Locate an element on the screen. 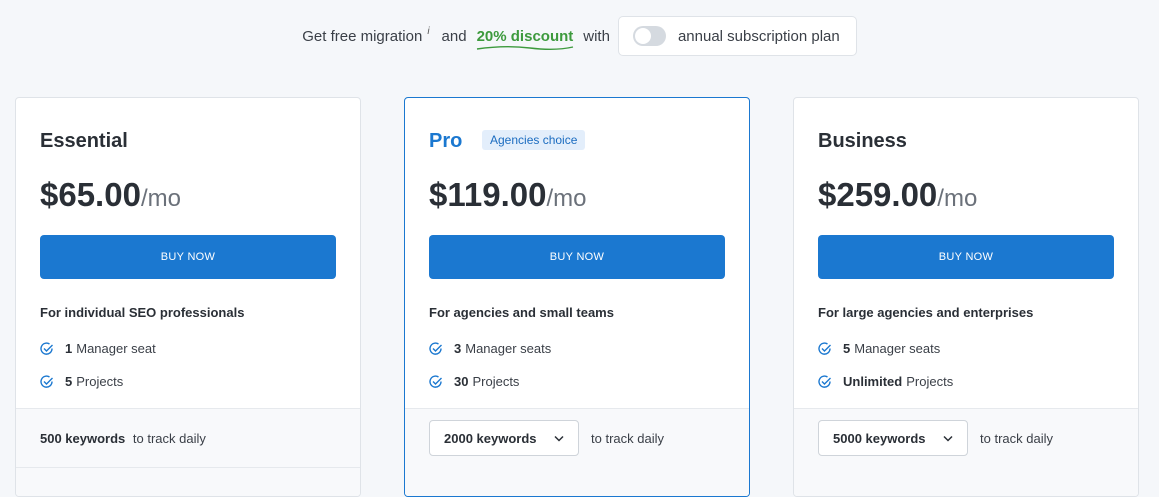 This screenshot has width=1159, height=497. keywords-select: 2000 keywords is located at coordinates (504, 438).